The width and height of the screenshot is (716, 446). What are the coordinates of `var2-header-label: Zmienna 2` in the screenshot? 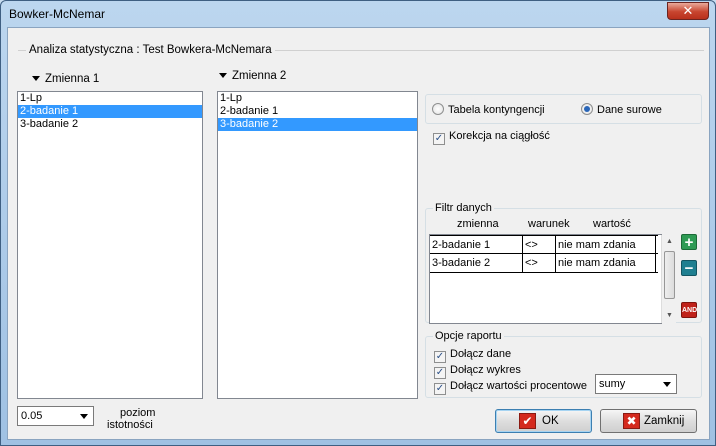 It's located at (259, 76).